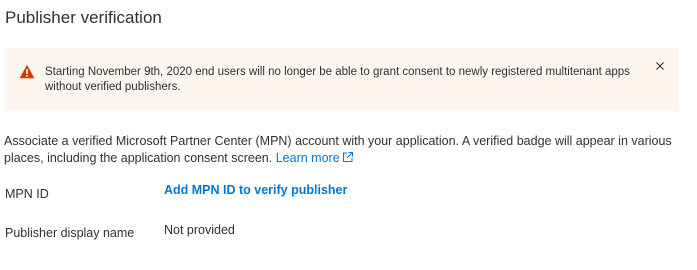 The width and height of the screenshot is (697, 270). I want to click on close-icon, so click(660, 66).